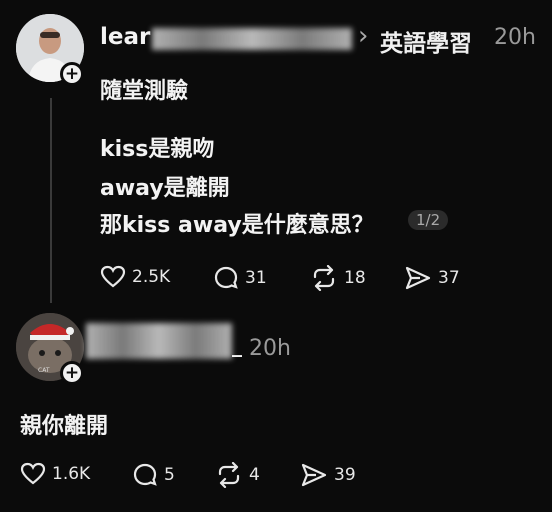 This screenshot has height=512, width=552. I want to click on reply-username-suffix: _, so click(237, 345).